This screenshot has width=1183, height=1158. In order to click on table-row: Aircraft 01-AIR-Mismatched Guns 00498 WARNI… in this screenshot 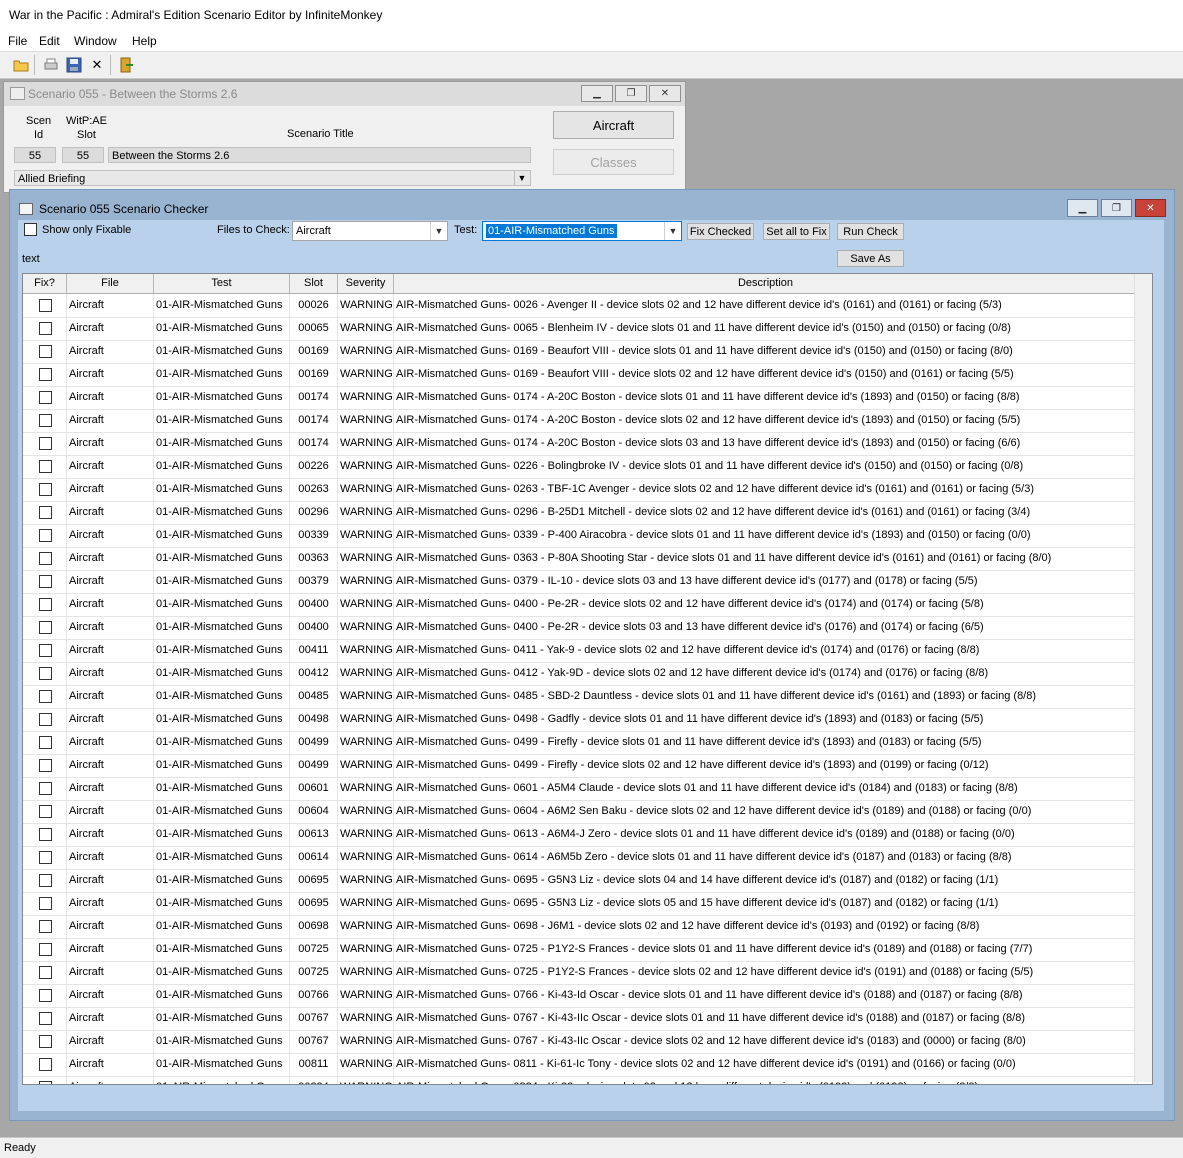, I will do `click(580, 720)`.